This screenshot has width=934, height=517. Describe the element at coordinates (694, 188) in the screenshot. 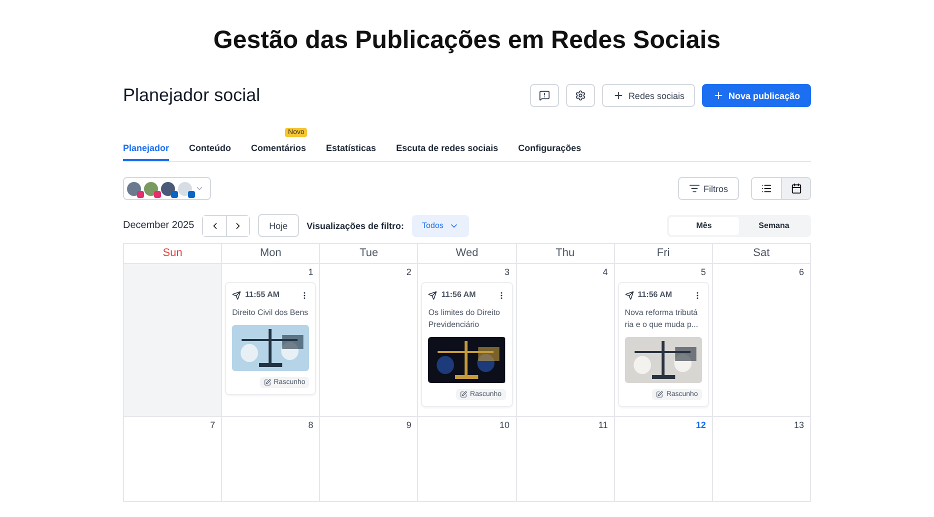

I see `filter-icon` at that location.